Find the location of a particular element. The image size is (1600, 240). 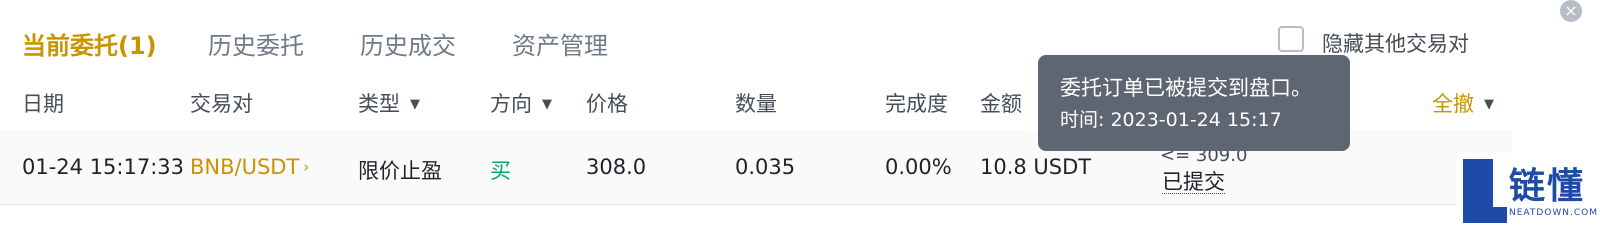

column-header-price: 价格 is located at coordinates (607, 104).